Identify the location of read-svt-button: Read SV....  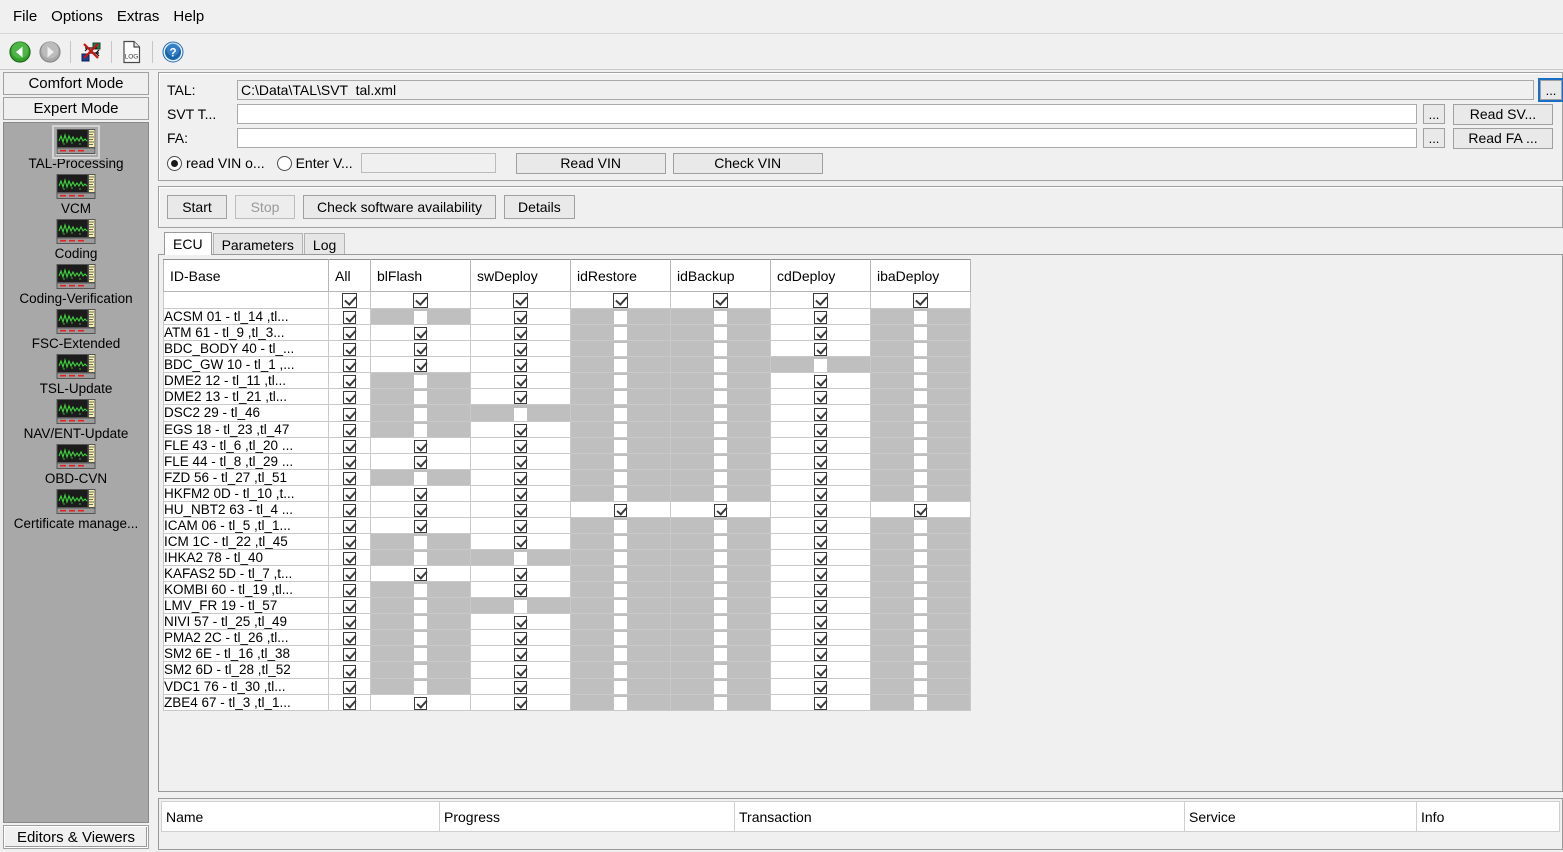
(1503, 114).